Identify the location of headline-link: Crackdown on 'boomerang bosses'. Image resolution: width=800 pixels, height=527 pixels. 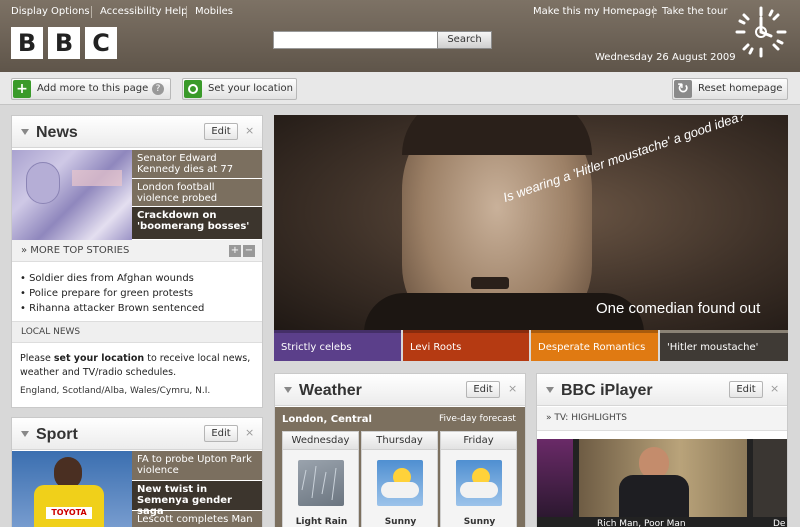
(197, 223).